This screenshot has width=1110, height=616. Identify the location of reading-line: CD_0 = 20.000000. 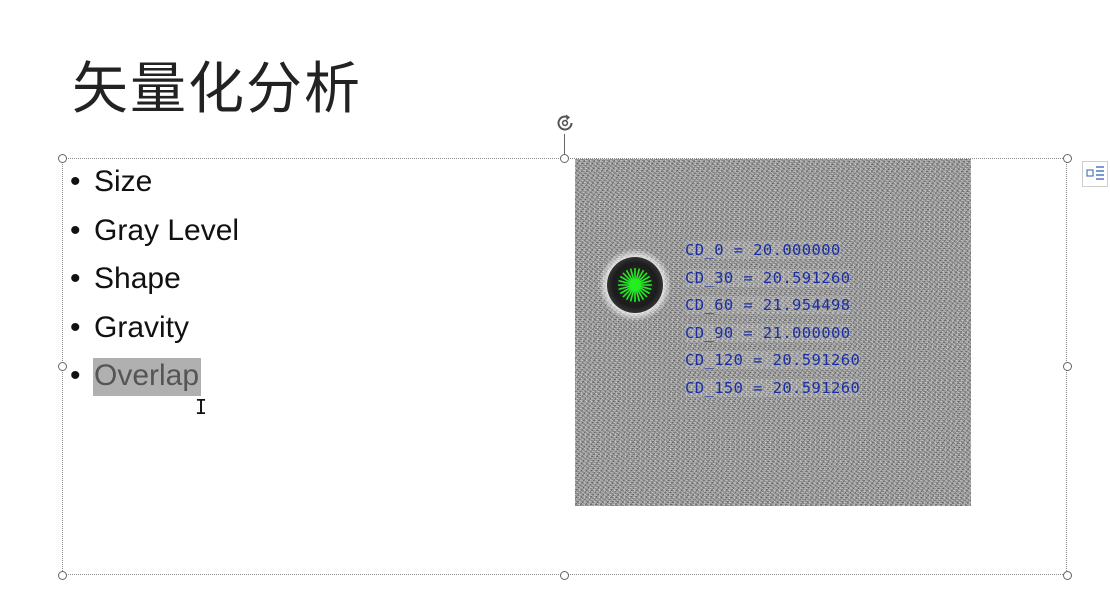
(763, 250).